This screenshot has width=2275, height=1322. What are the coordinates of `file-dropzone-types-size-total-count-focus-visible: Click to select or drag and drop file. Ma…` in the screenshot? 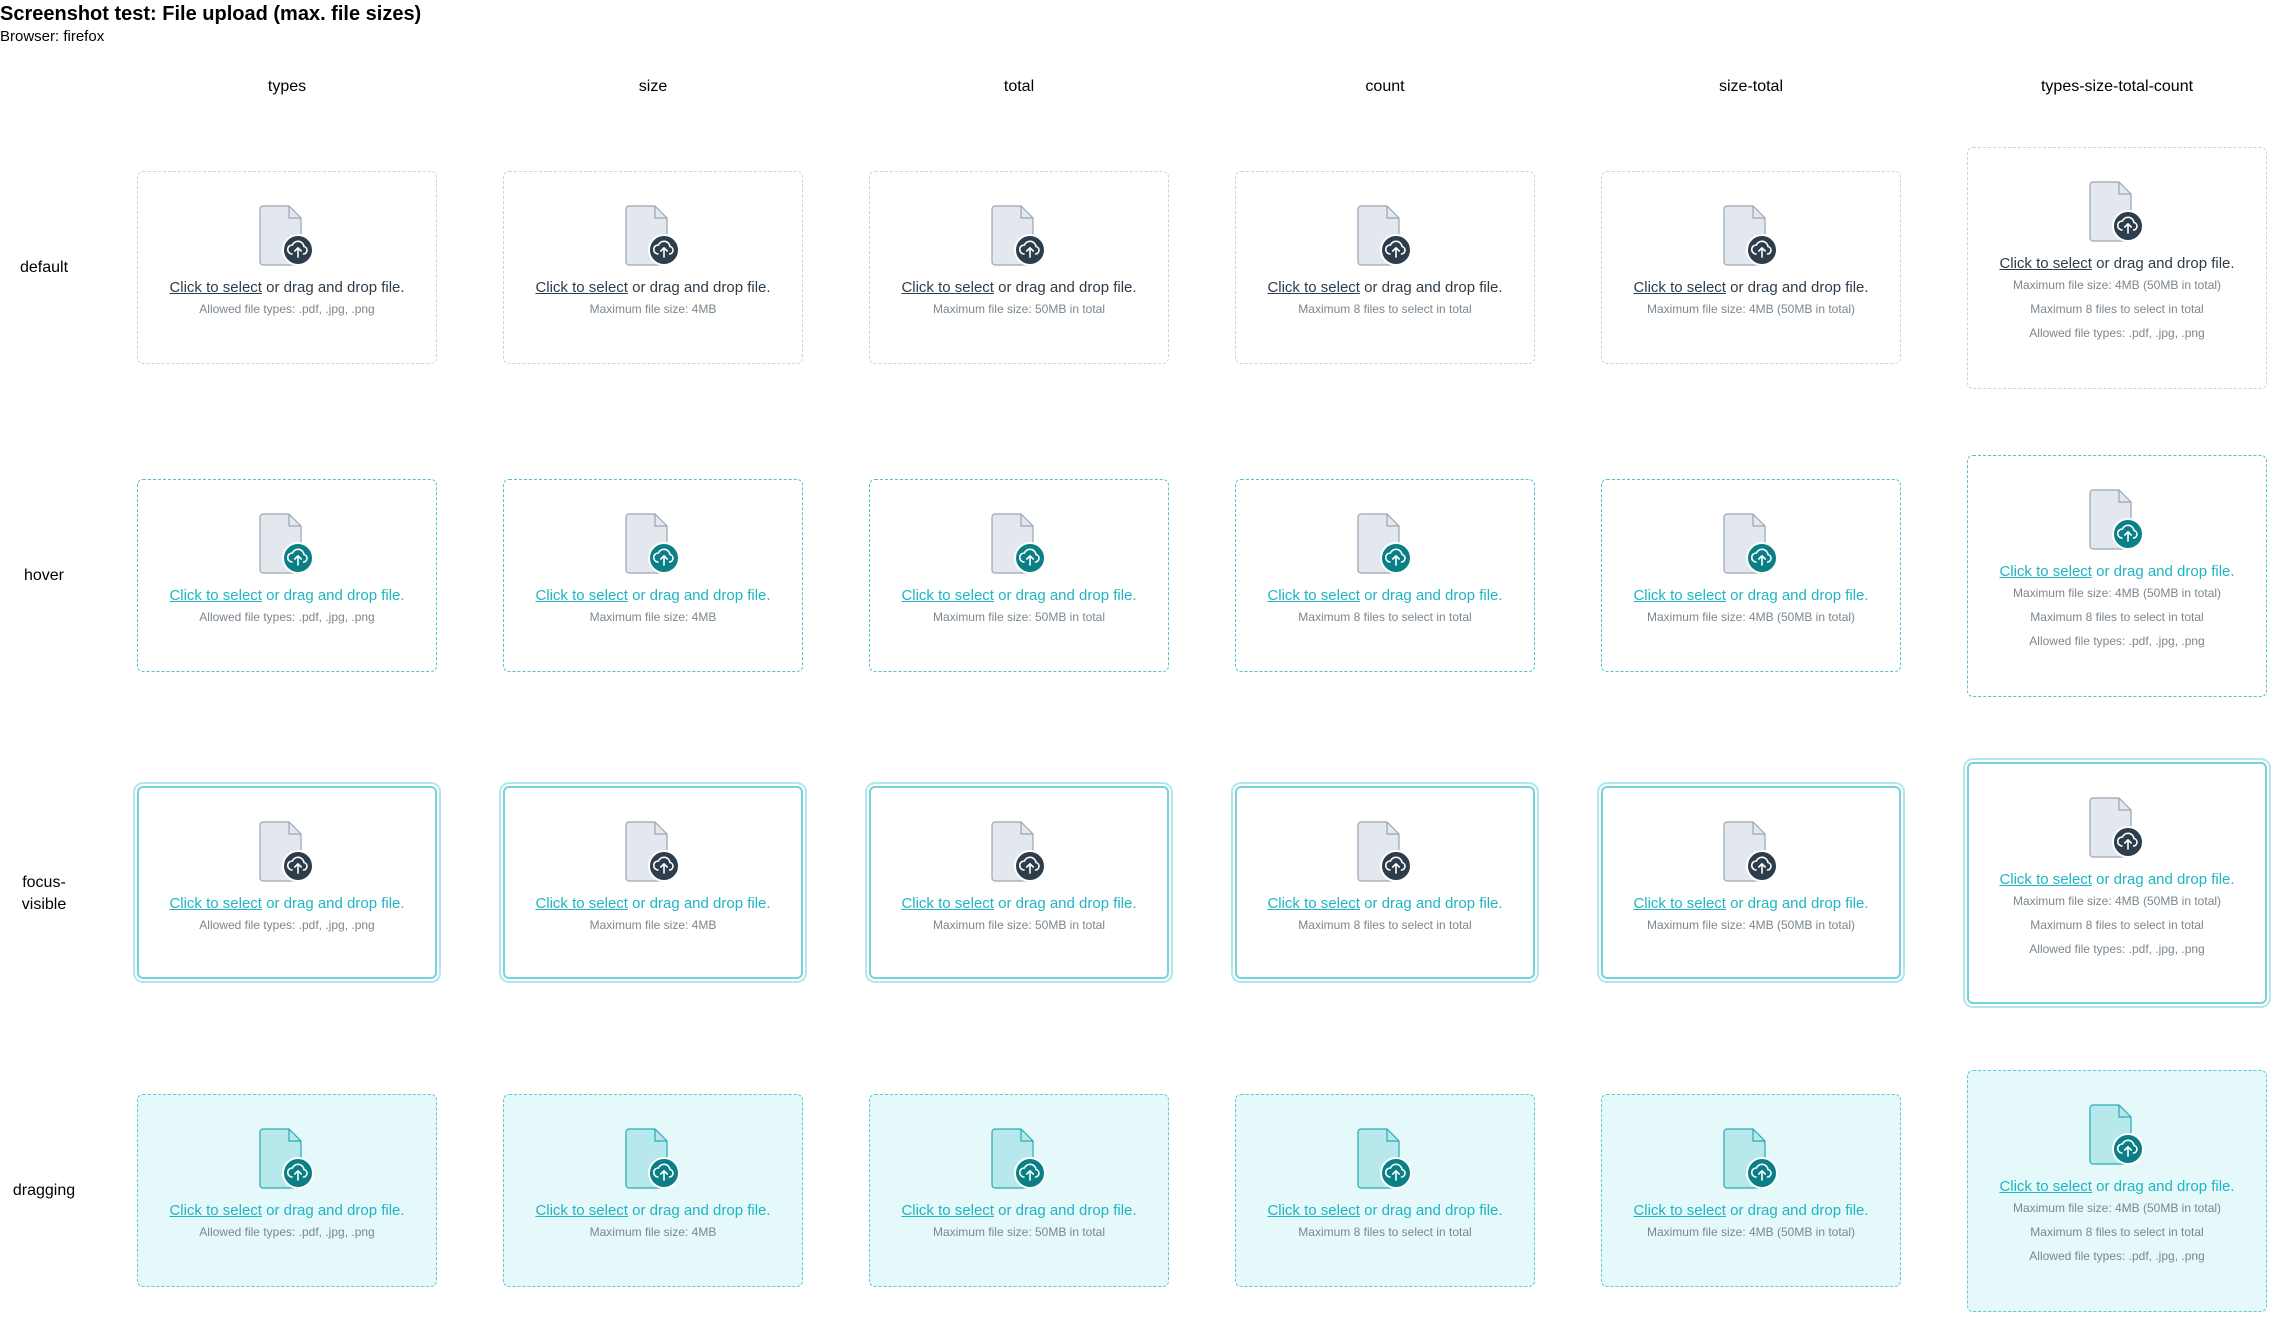 It's located at (2117, 883).